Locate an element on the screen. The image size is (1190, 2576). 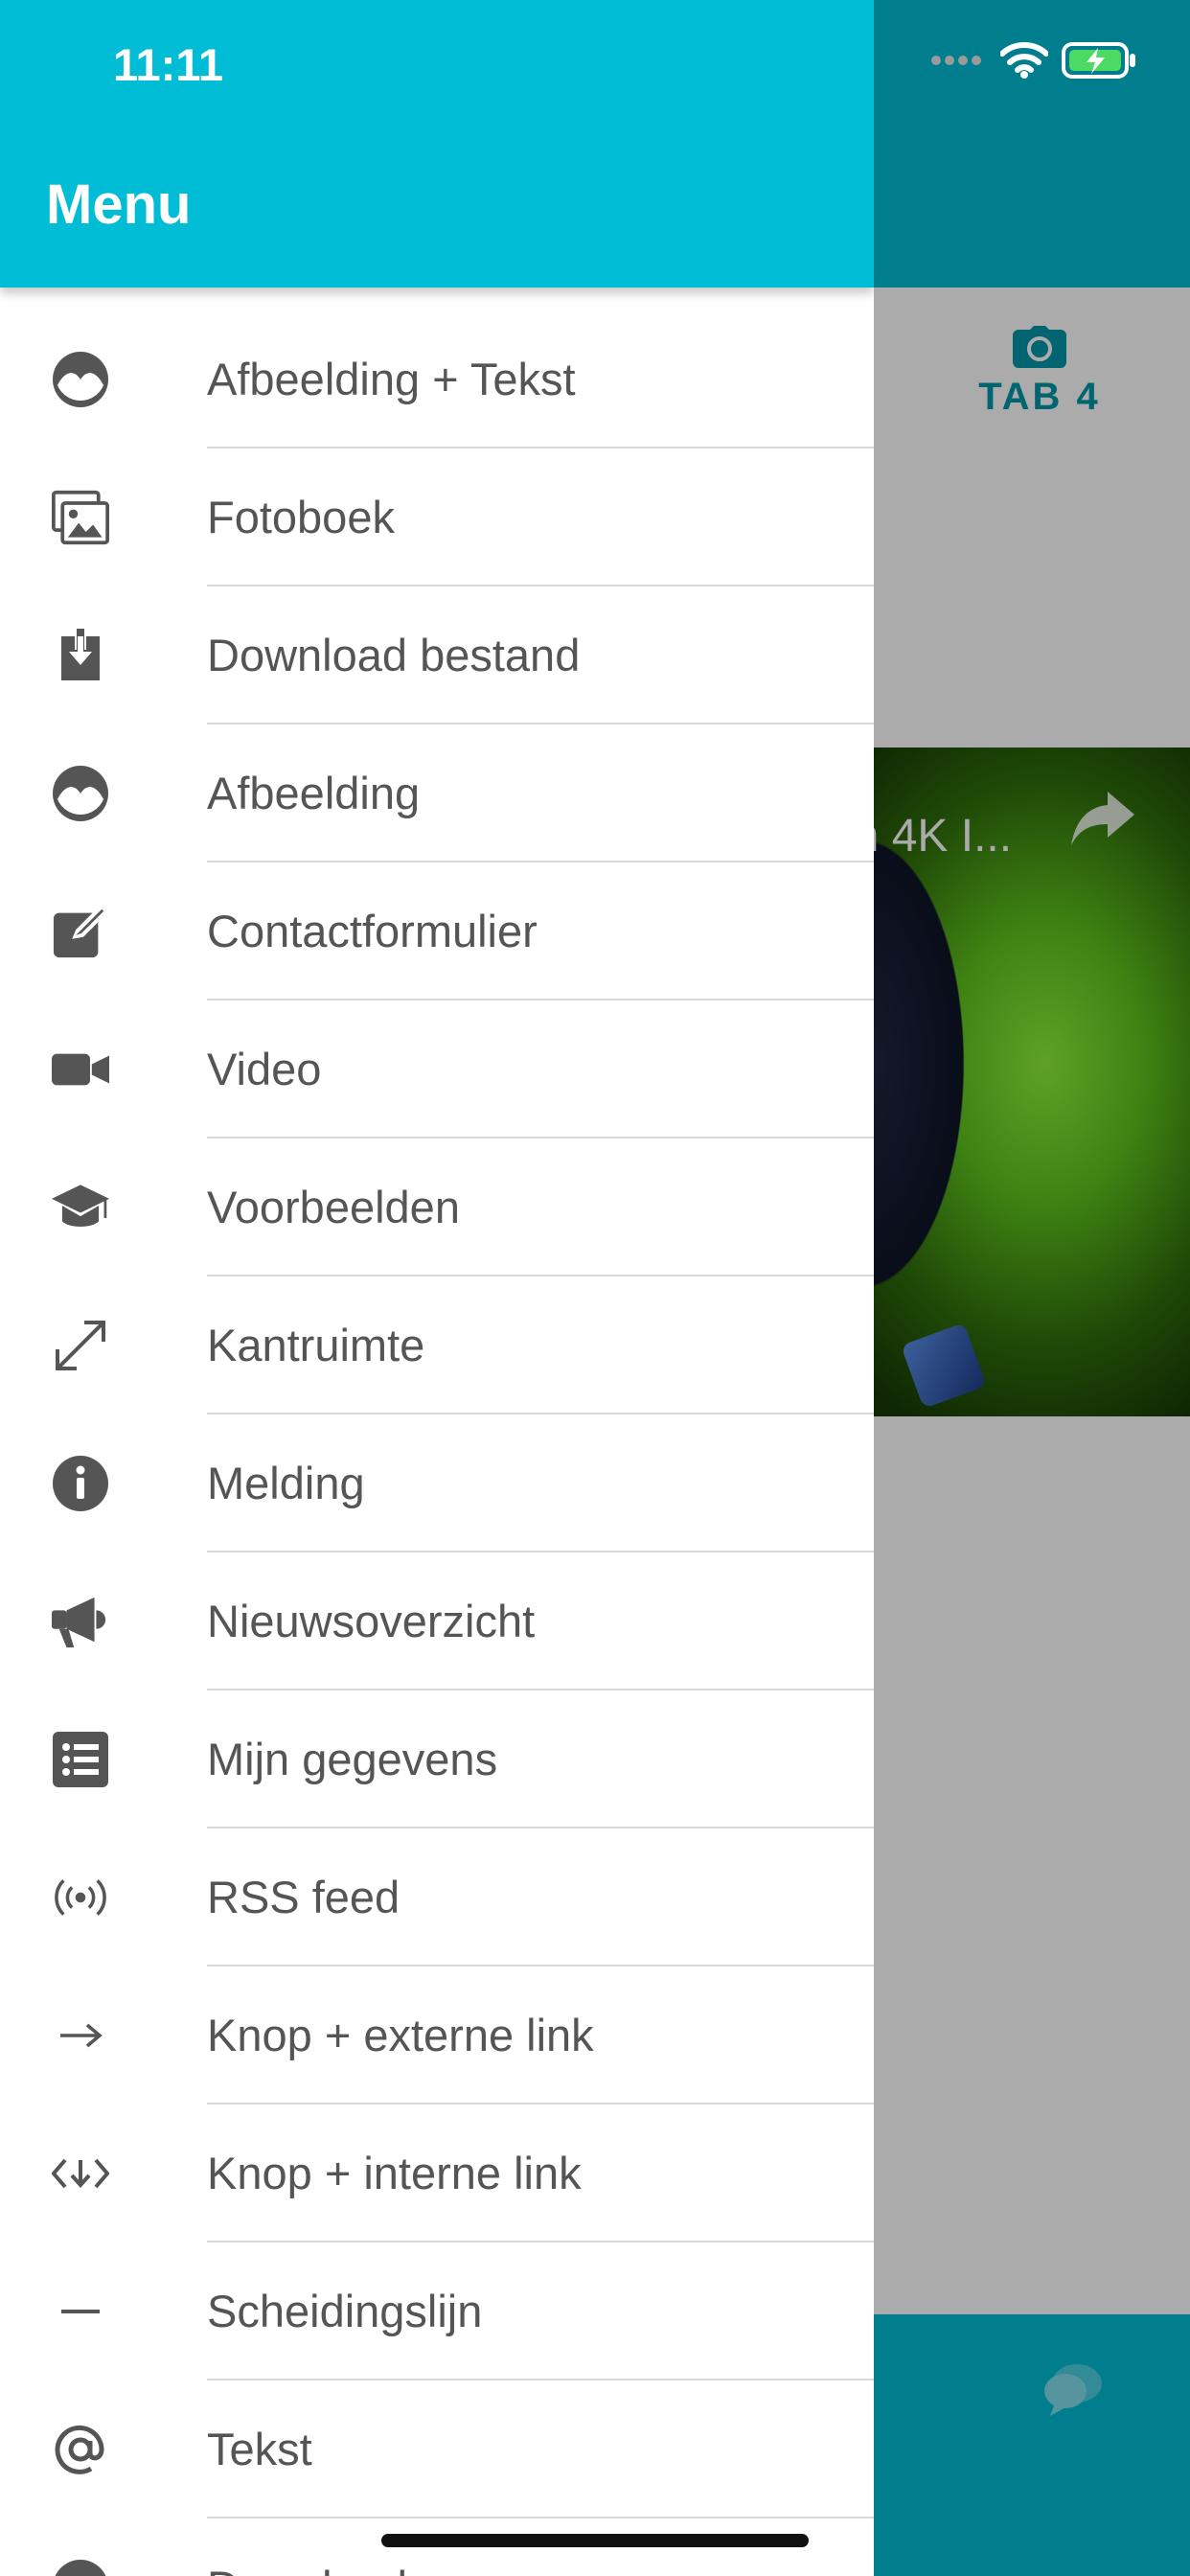
menu-item-label: RSS feed is located at coordinates (303, 1897).